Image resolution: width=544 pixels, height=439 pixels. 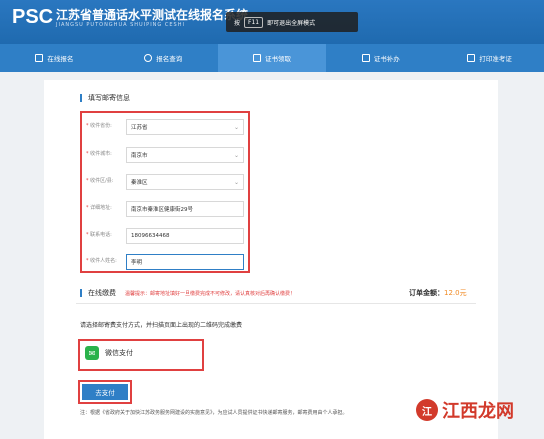 I want to click on field-label: * 收件省份:, so click(x=99, y=126).